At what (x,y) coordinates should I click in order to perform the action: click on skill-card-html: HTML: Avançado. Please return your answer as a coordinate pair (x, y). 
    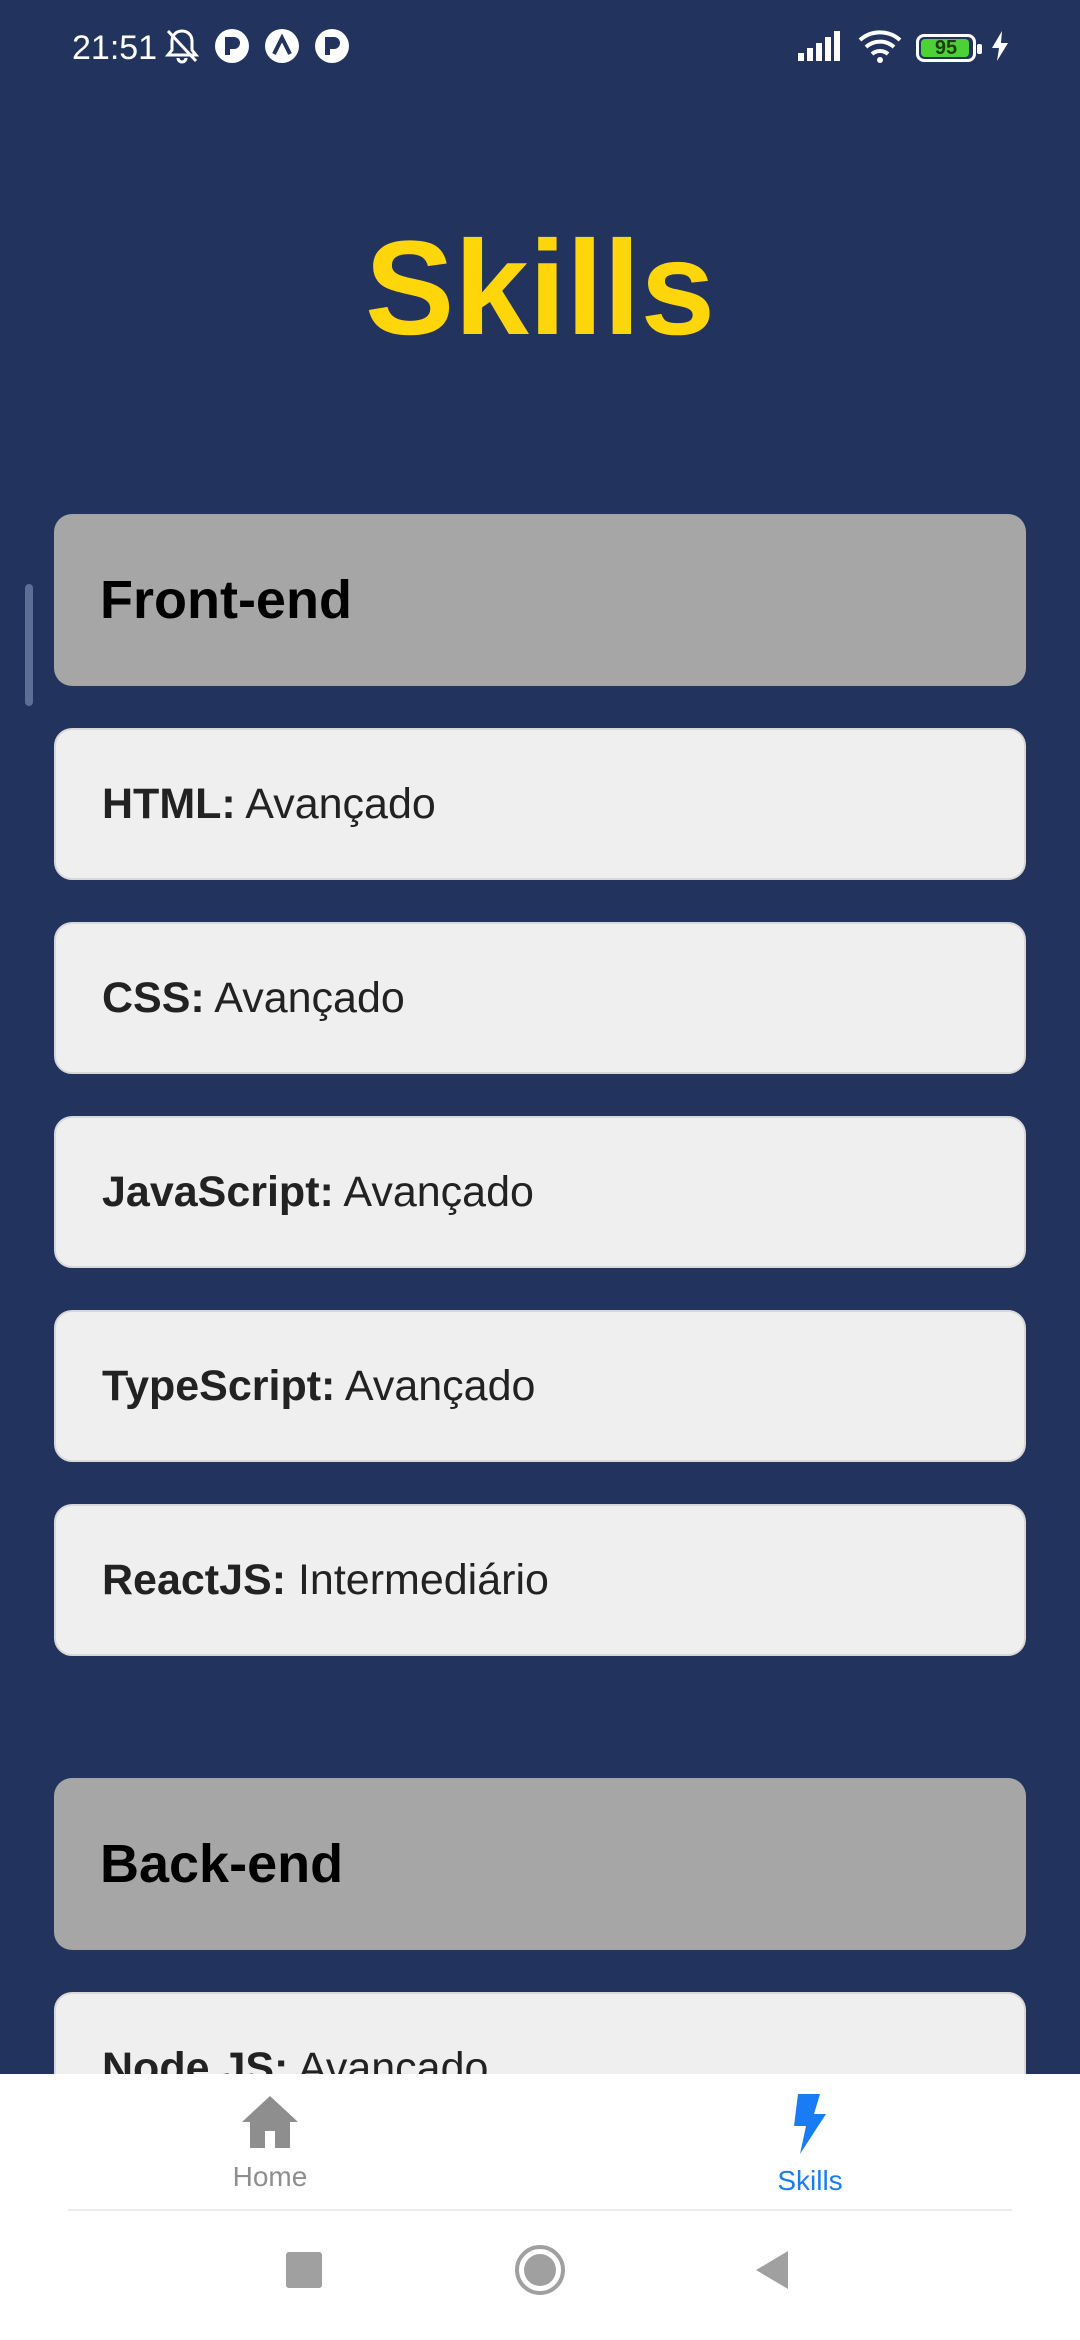
    Looking at the image, I should click on (540, 804).